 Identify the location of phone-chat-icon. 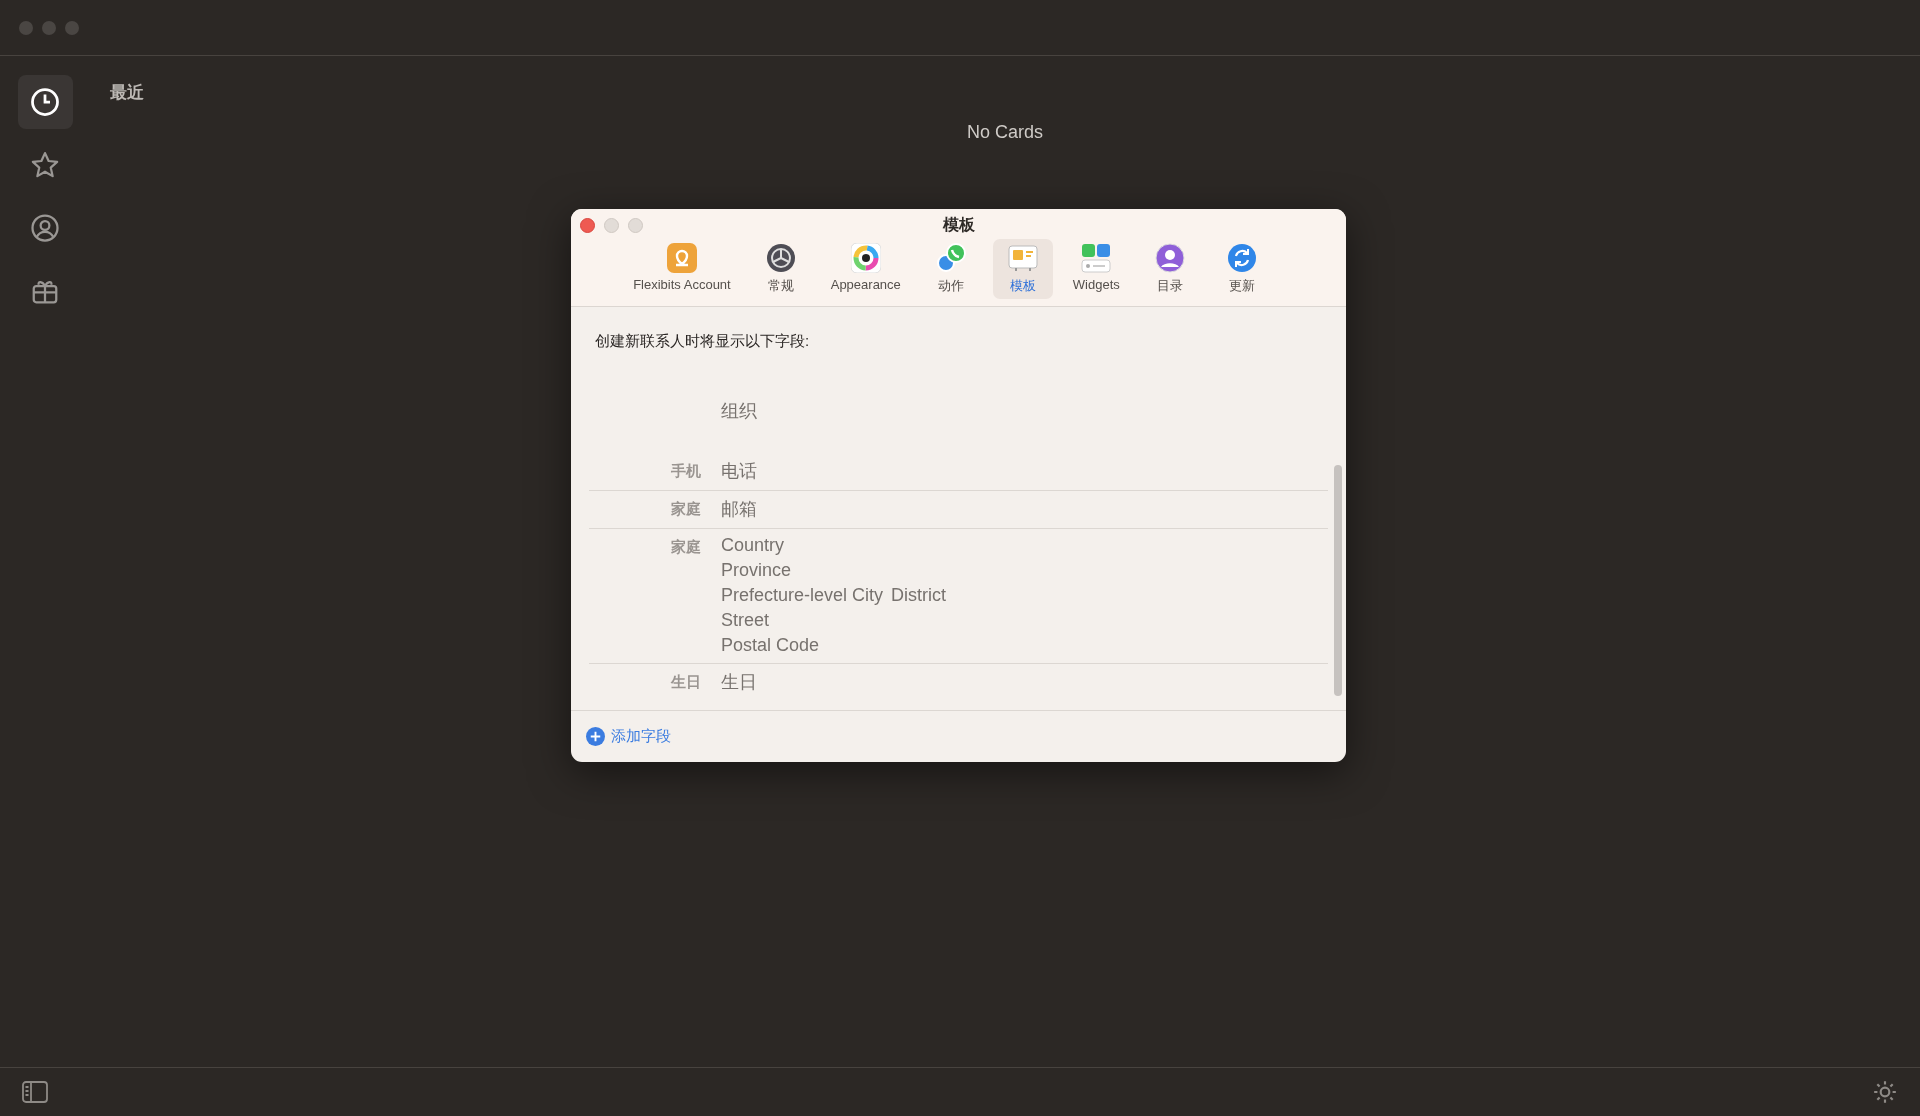
(950, 258).